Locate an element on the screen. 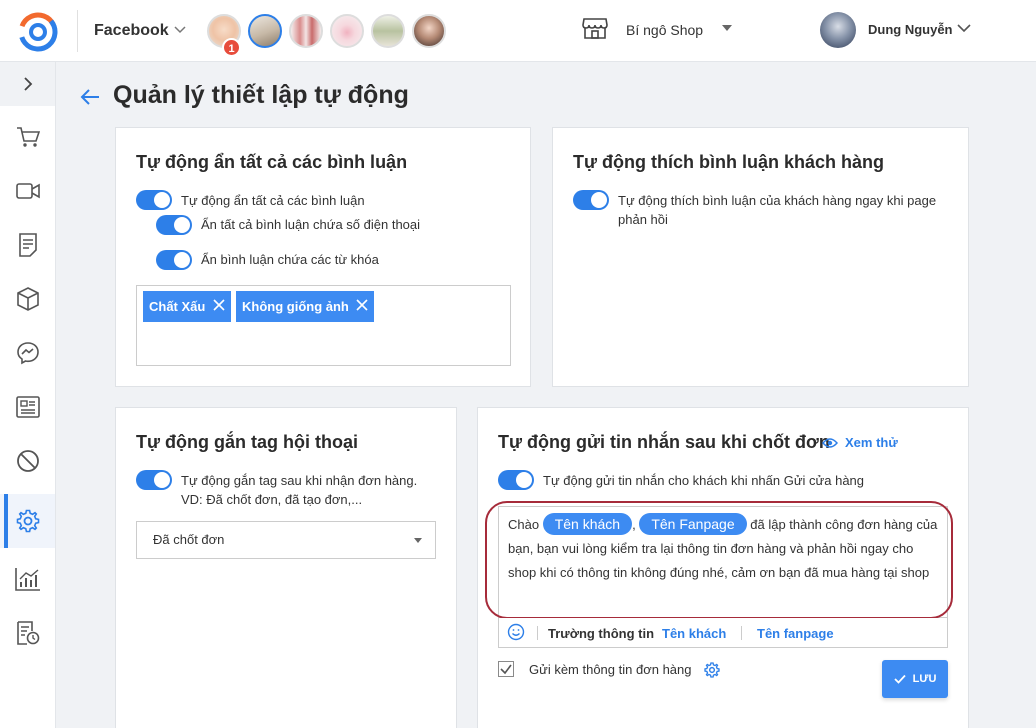 The height and width of the screenshot is (728, 1036). toggle-auto-like is located at coordinates (591, 200).